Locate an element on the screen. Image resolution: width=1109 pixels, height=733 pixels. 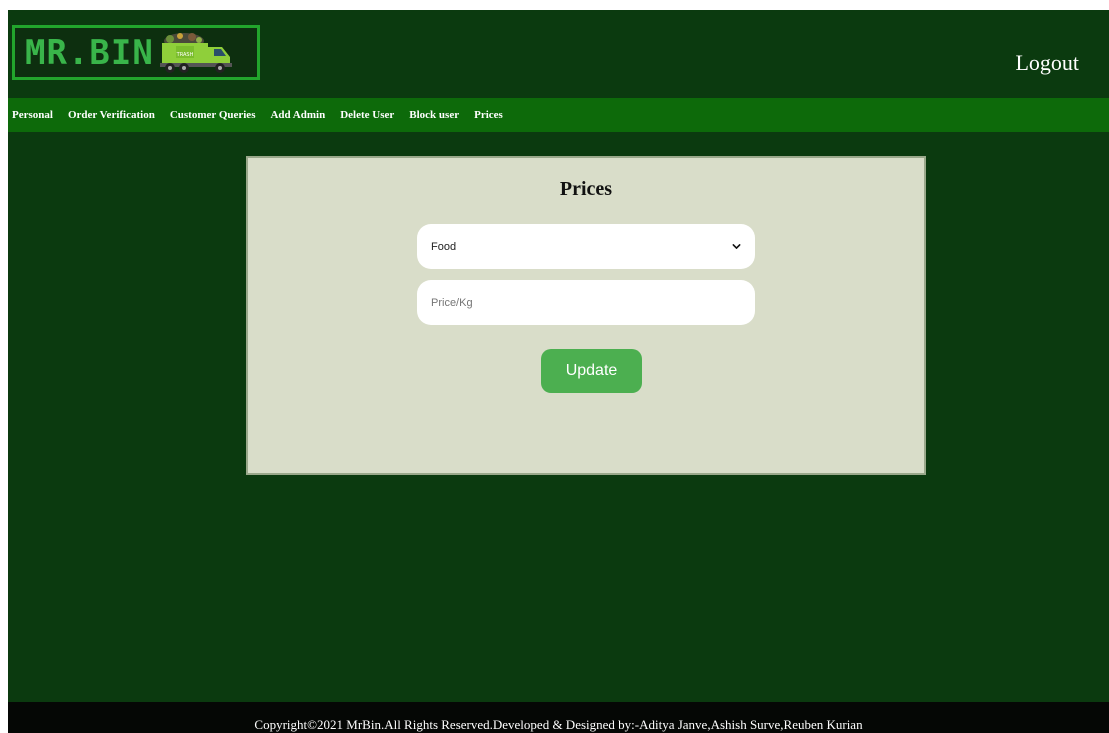
nav-item-prices: Prices is located at coordinates (492, 115).